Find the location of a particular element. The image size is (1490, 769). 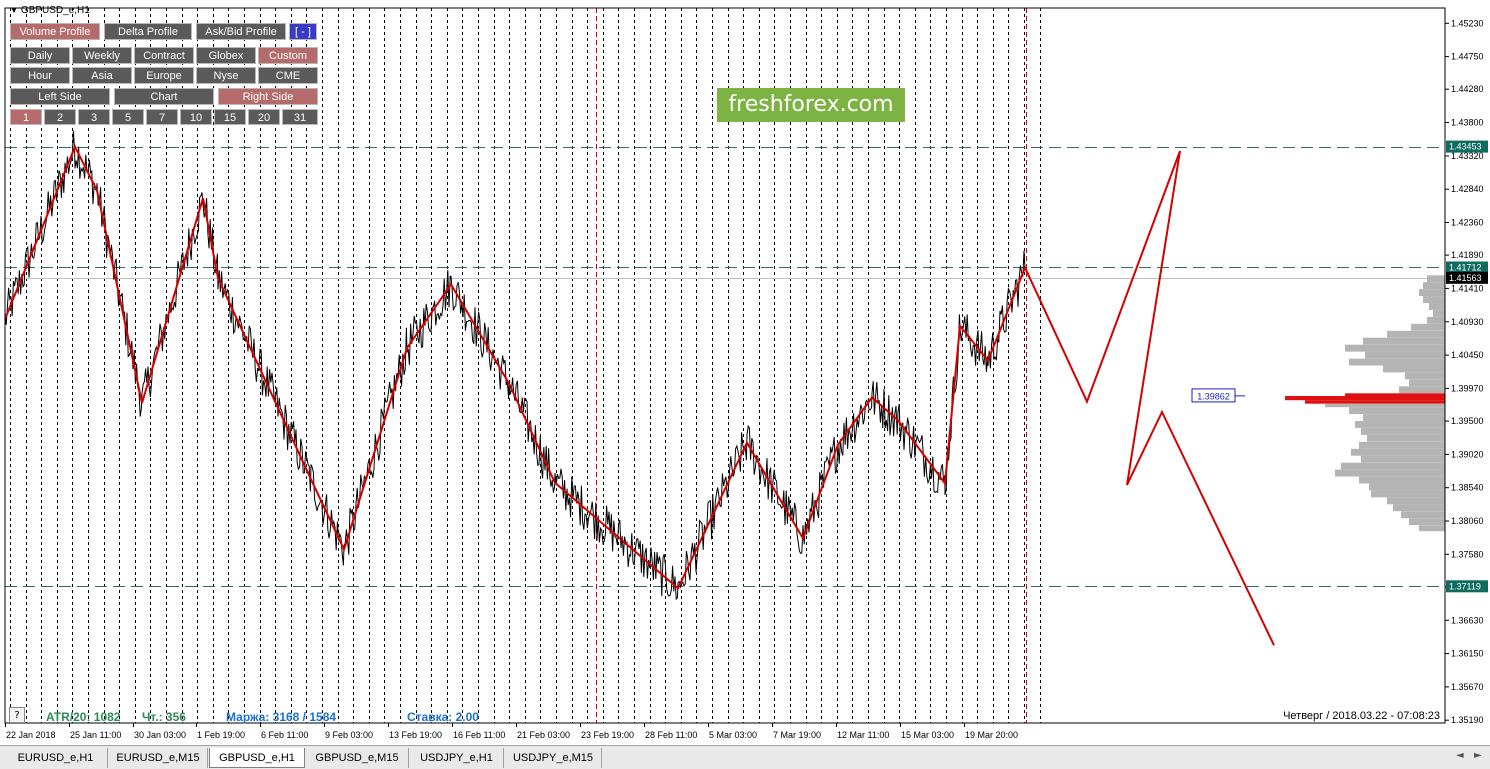

toolbar-row1-button: Delta Profile is located at coordinates (148, 31).